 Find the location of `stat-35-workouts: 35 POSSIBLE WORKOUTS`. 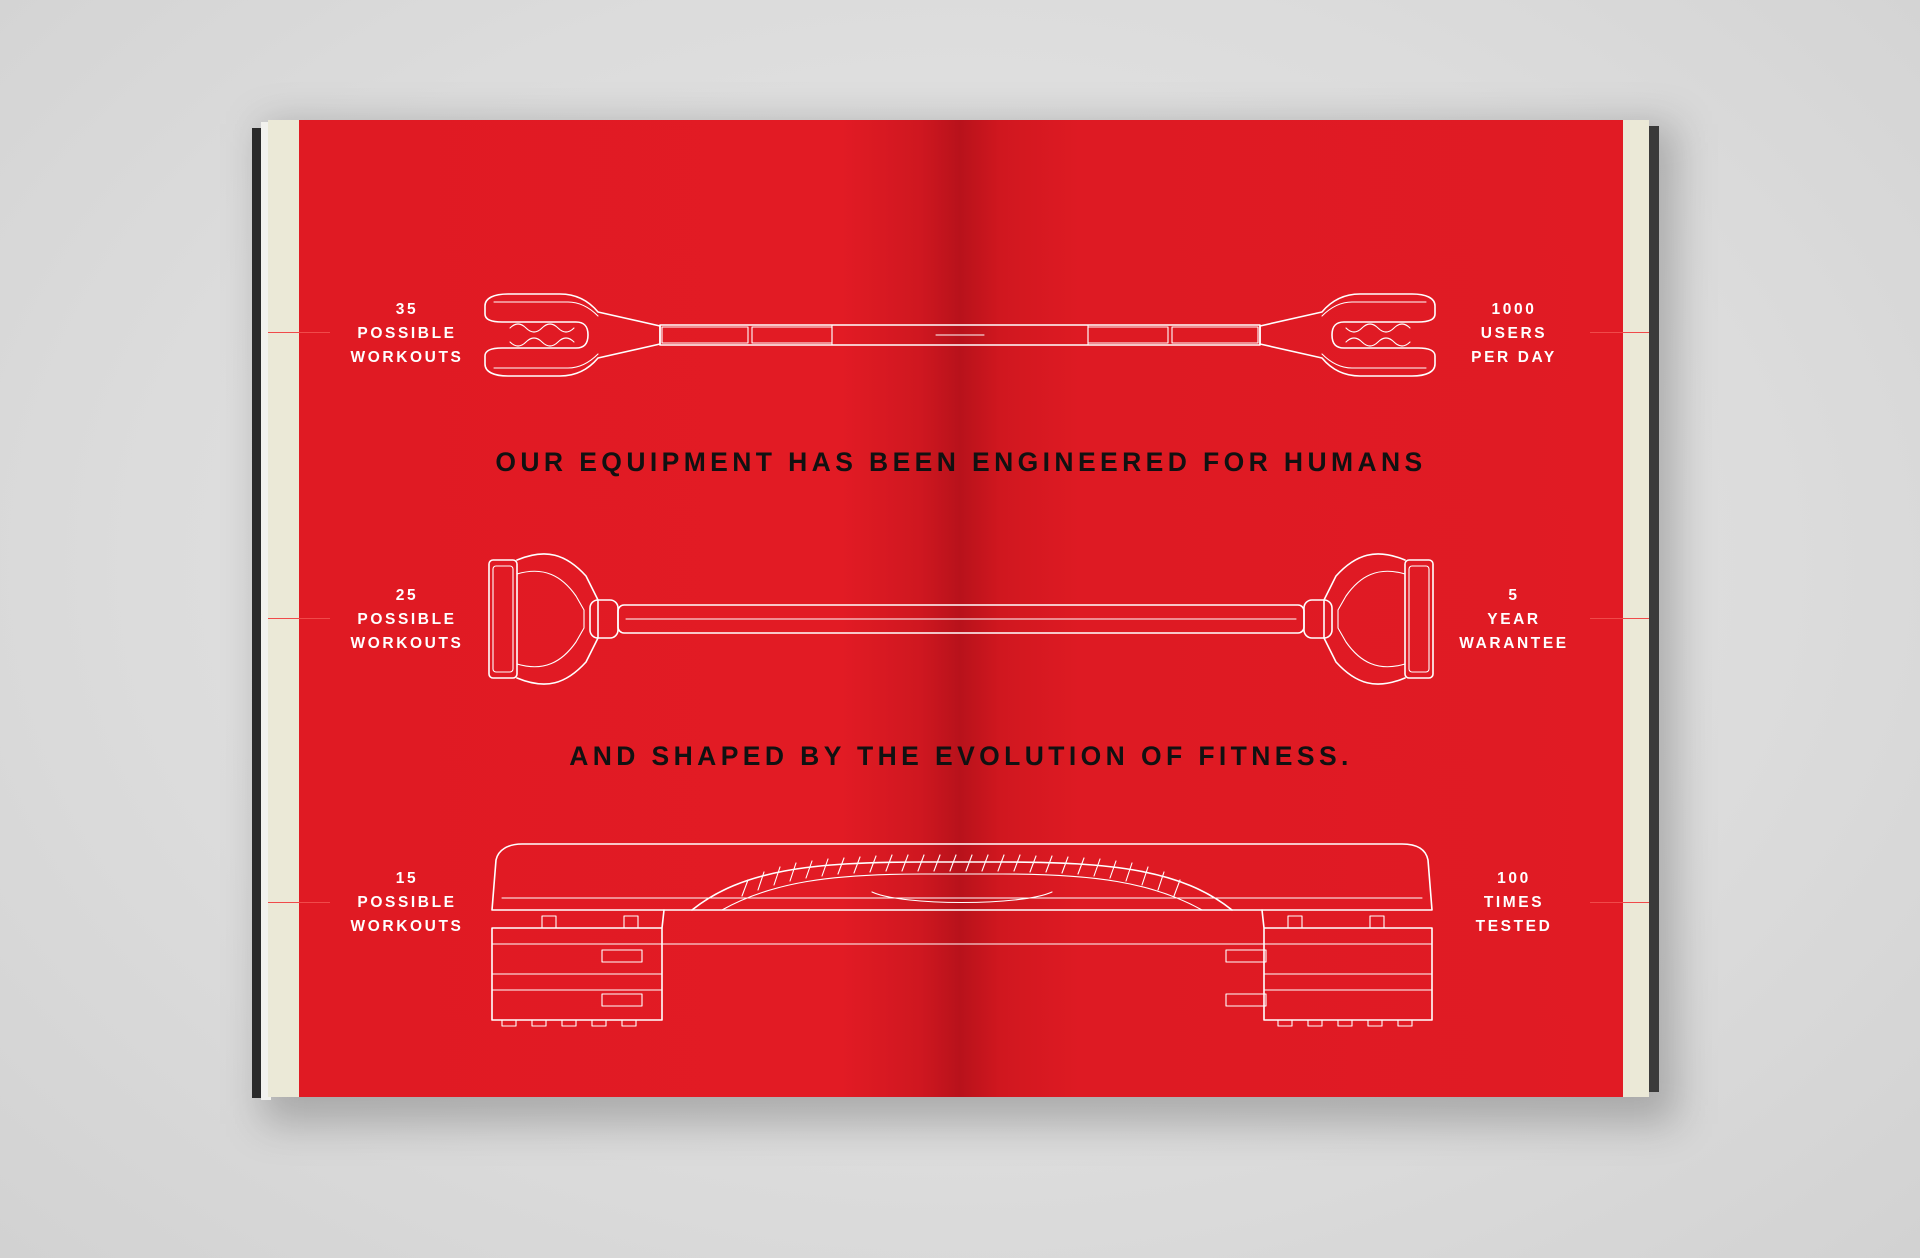

stat-35-workouts: 35 POSSIBLE WORKOUTS is located at coordinates (407, 334).